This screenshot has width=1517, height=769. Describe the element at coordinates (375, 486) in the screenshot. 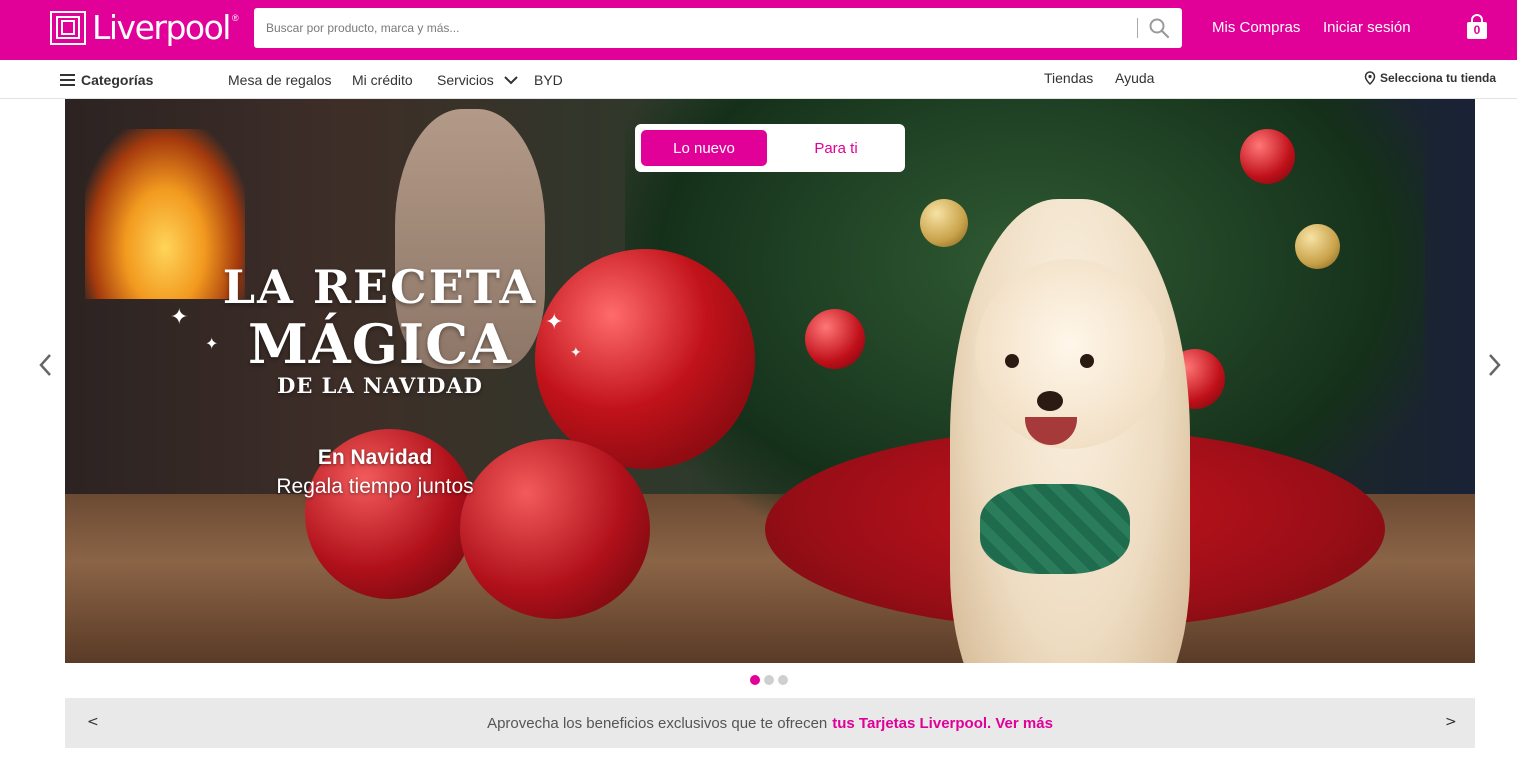

I see `hero-subtitle-text: Regala tiempo juntos` at that location.